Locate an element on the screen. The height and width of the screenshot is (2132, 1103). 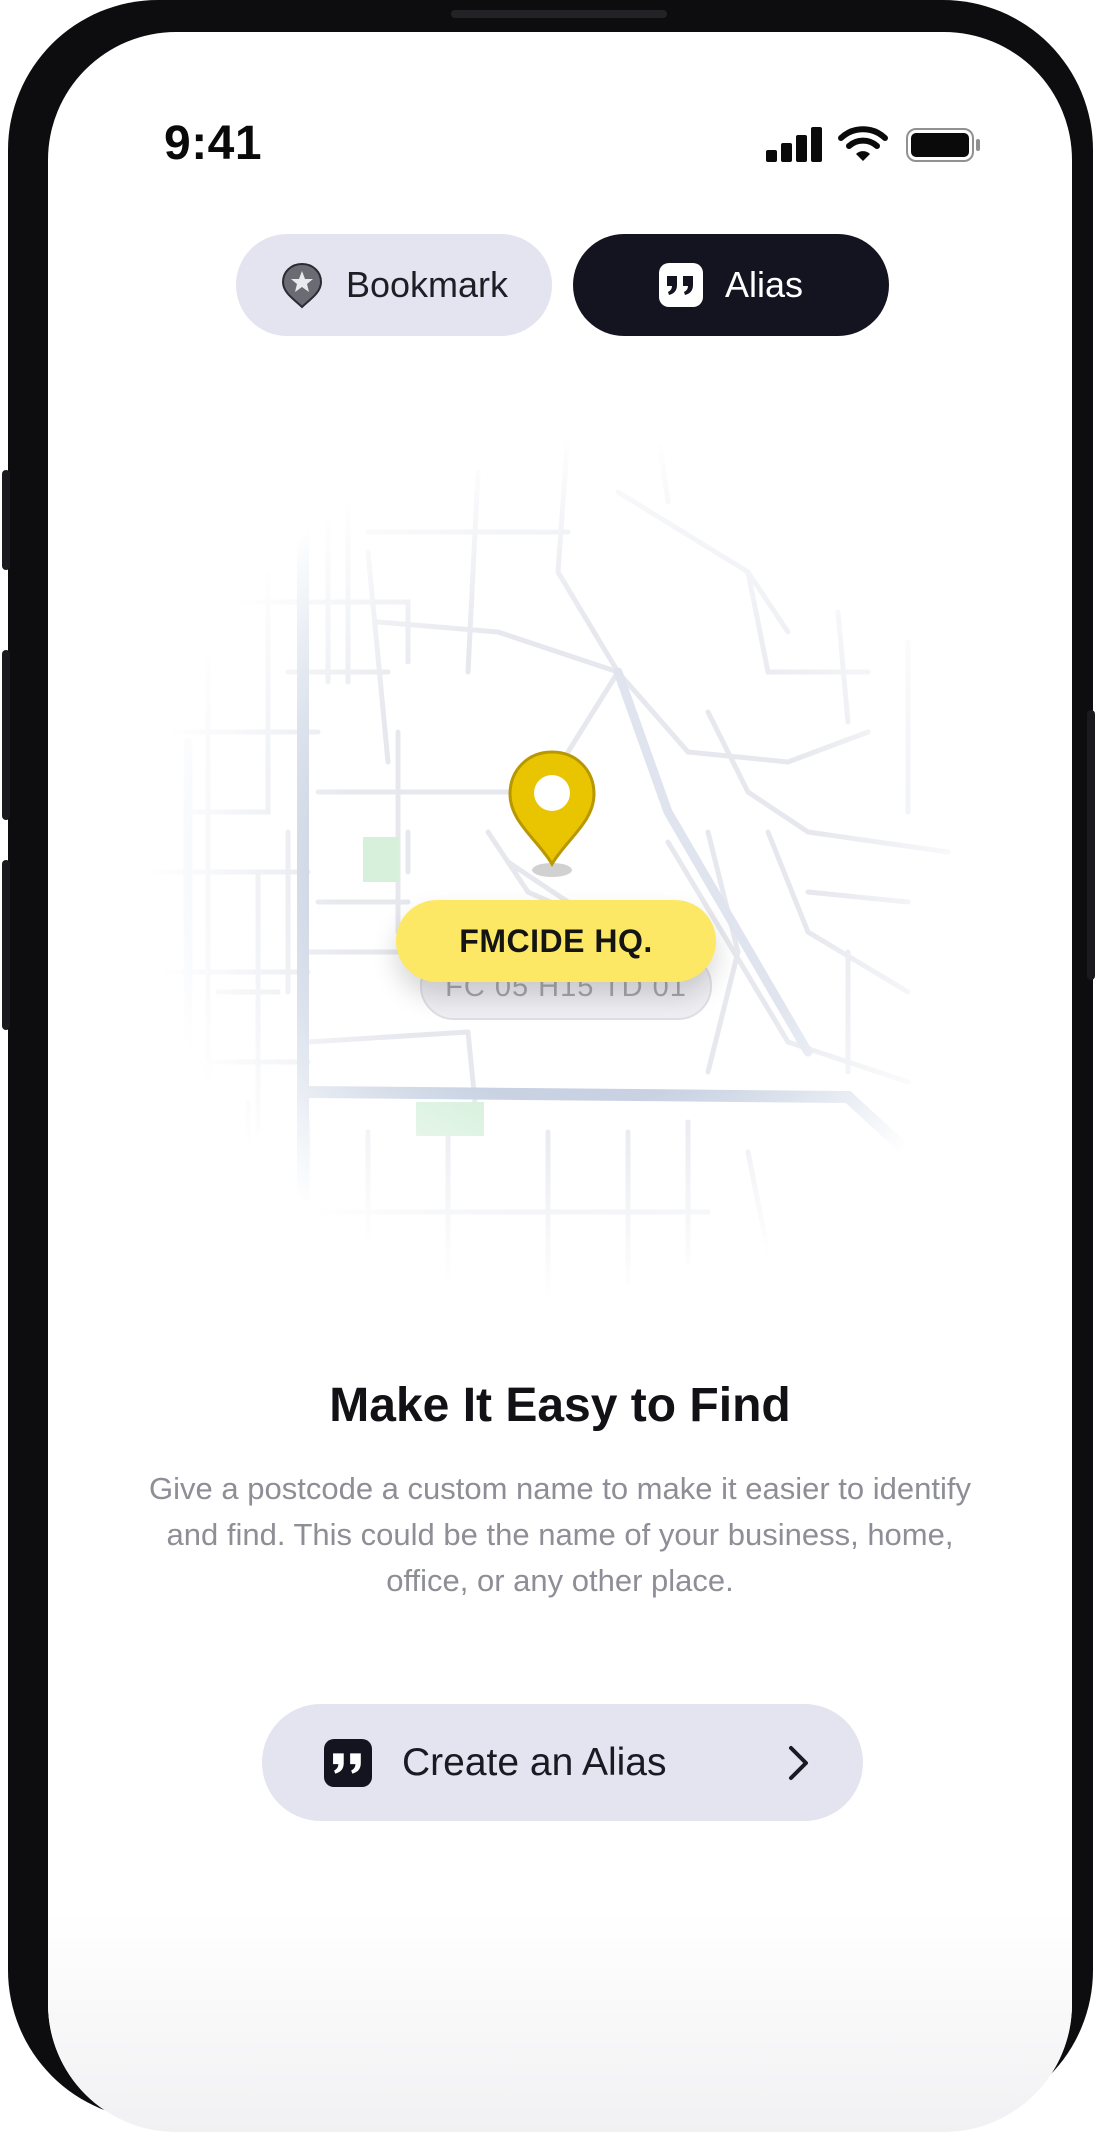
cellular-signal-icon is located at coordinates (795, 144).